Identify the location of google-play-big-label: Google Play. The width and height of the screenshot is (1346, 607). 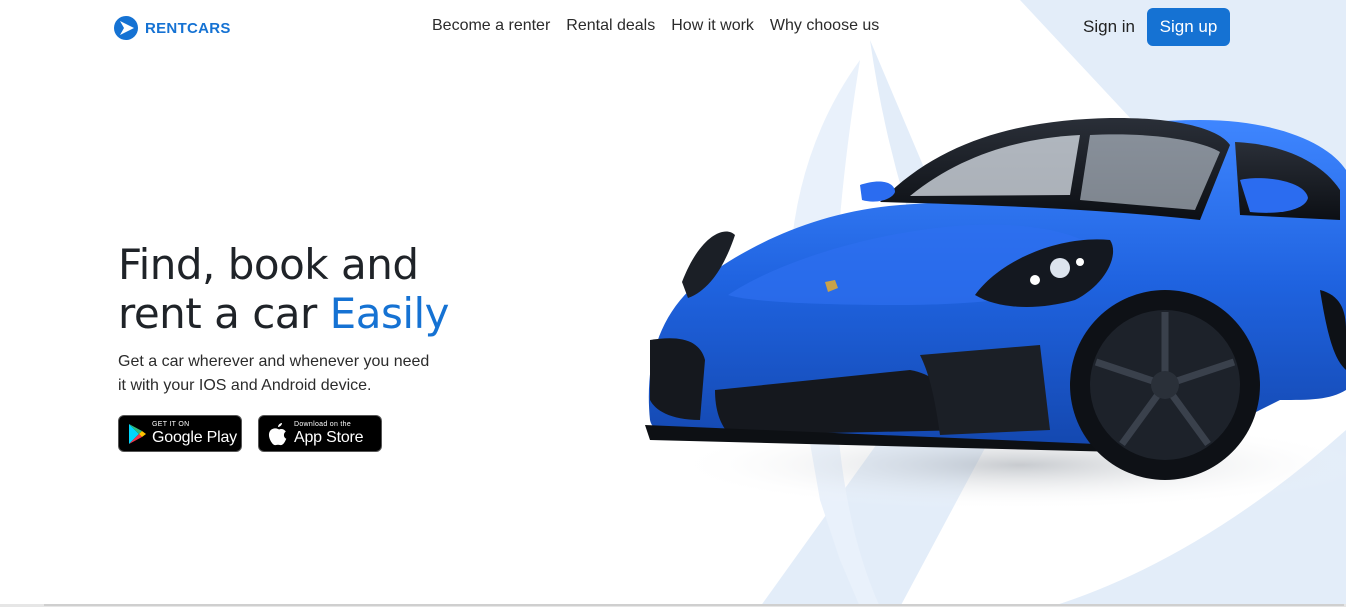
(194, 437).